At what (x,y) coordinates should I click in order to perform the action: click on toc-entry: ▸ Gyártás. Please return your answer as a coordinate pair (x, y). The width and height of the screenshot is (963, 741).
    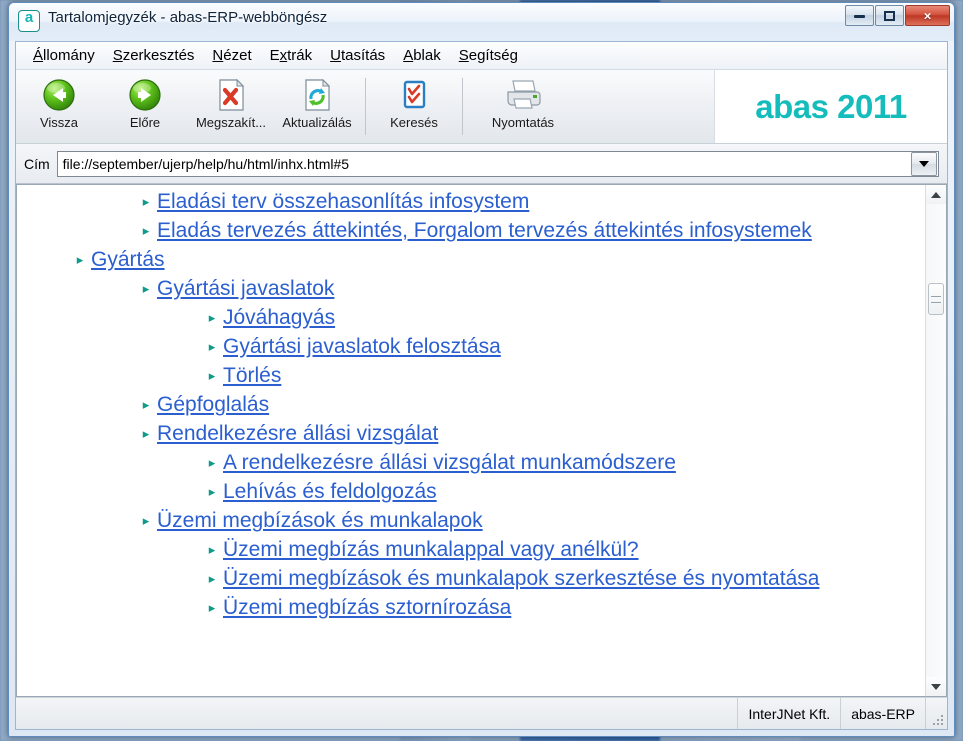
    Looking at the image, I should click on (471, 259).